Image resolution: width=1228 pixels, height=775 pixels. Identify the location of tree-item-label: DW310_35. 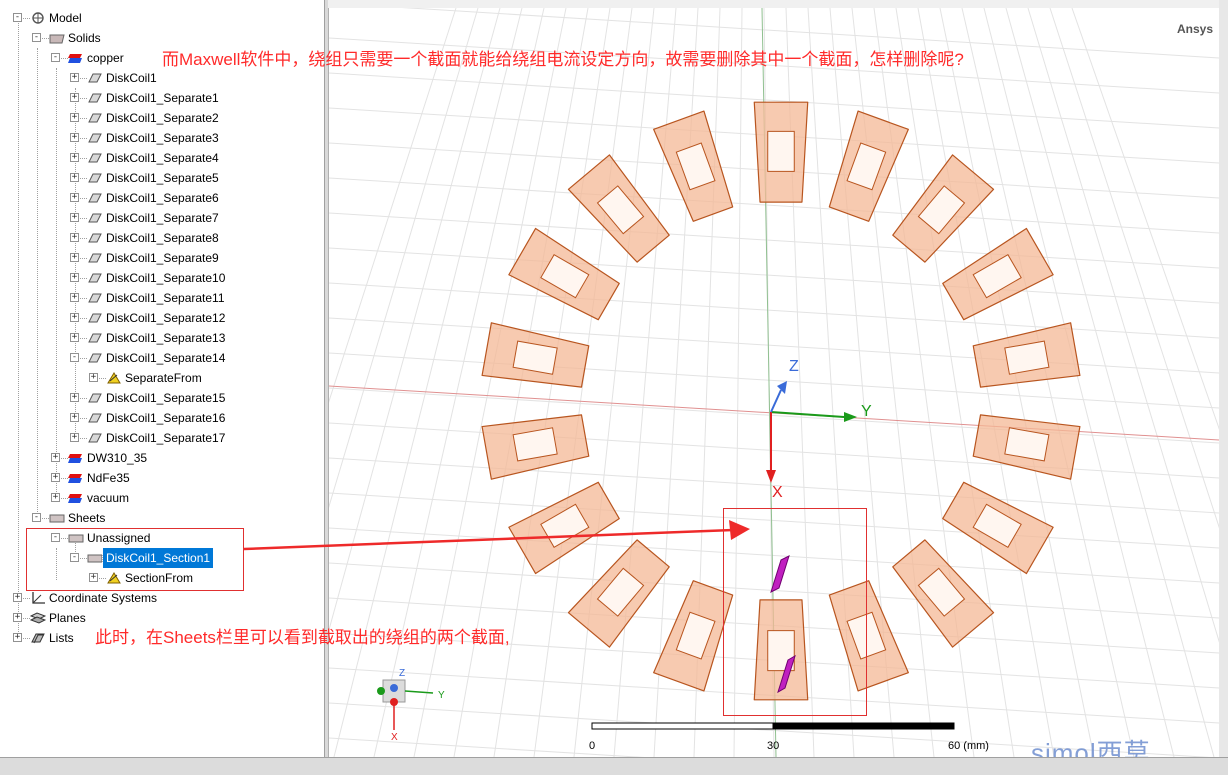
(117, 458).